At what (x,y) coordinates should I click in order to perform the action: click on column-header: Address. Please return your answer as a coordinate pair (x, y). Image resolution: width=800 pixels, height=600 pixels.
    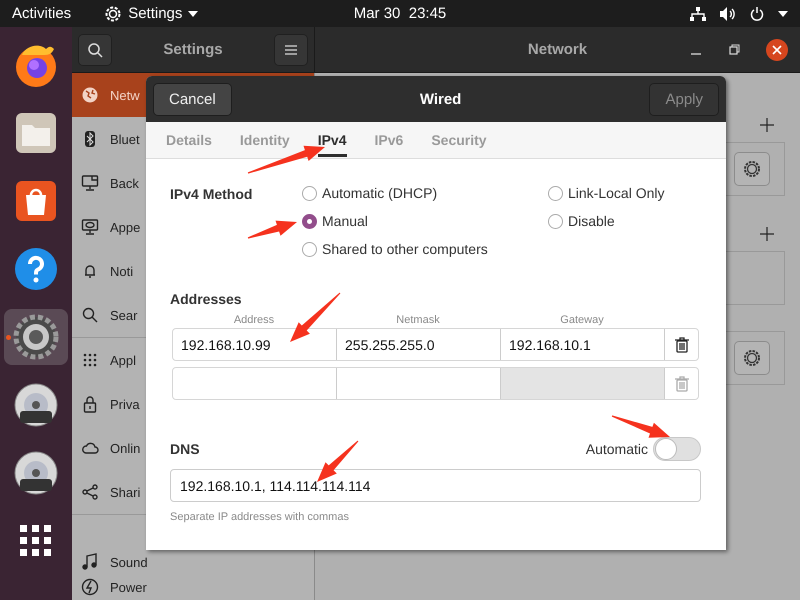
    Looking at the image, I should click on (254, 320).